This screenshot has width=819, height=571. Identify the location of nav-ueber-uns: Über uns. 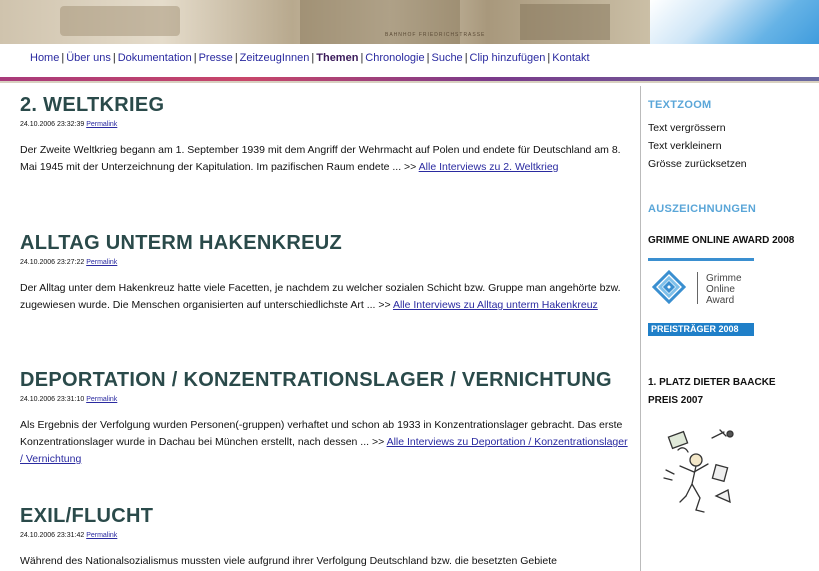
(88, 58).